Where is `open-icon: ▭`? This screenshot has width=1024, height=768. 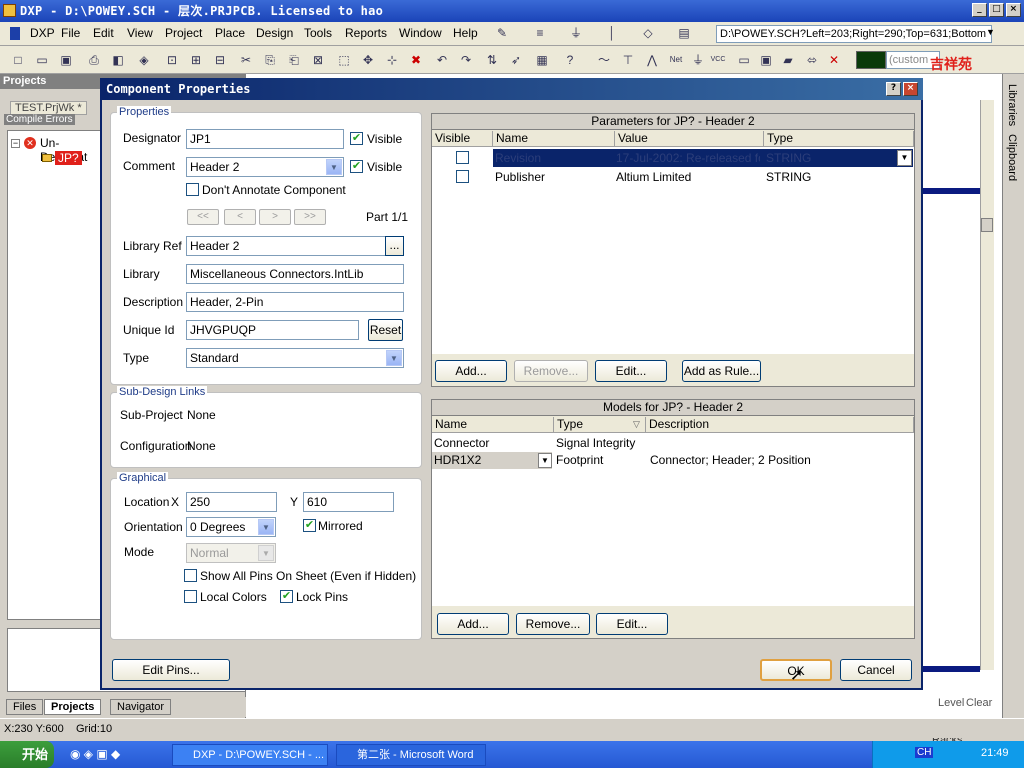
open-icon: ▭ is located at coordinates (42, 60).